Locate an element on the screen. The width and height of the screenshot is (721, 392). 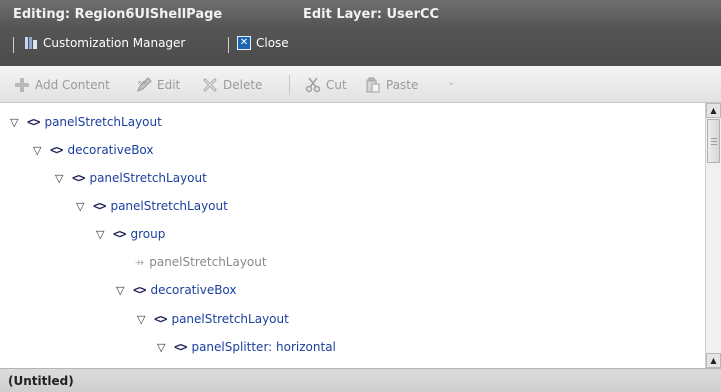
delete-button: Delete is located at coordinates (232, 85).